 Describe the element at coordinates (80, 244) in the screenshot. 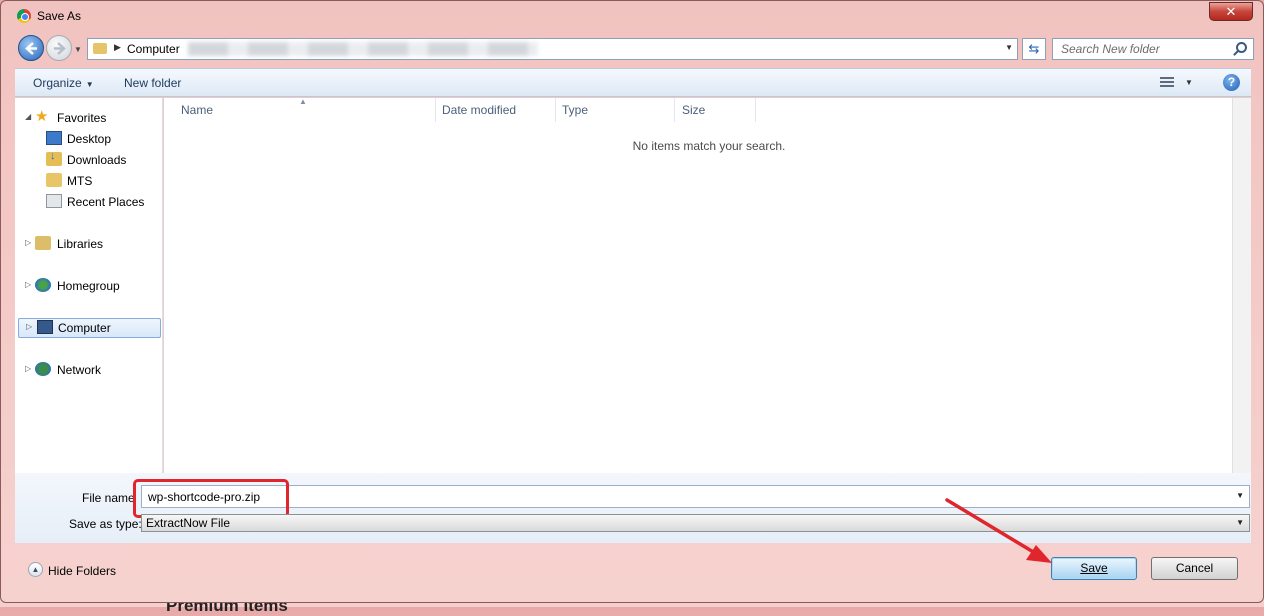

I see `nav-libraries-label: Libraries` at that location.